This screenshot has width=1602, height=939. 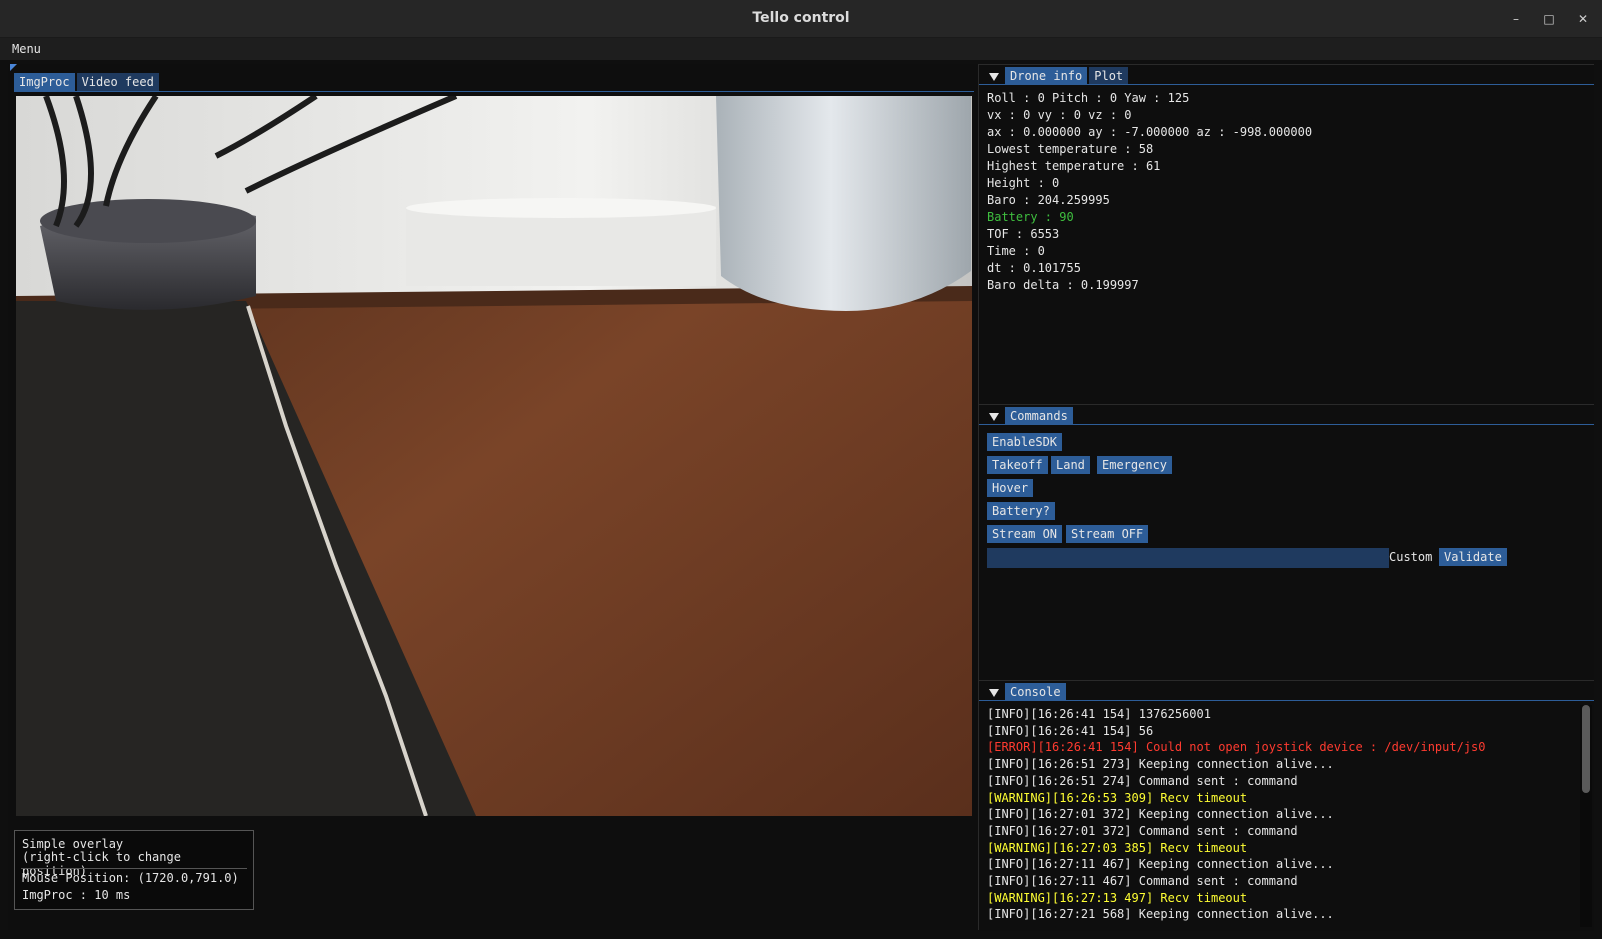 What do you see at coordinates (148, 221) in the screenshot?
I see `speaker-top` at bounding box center [148, 221].